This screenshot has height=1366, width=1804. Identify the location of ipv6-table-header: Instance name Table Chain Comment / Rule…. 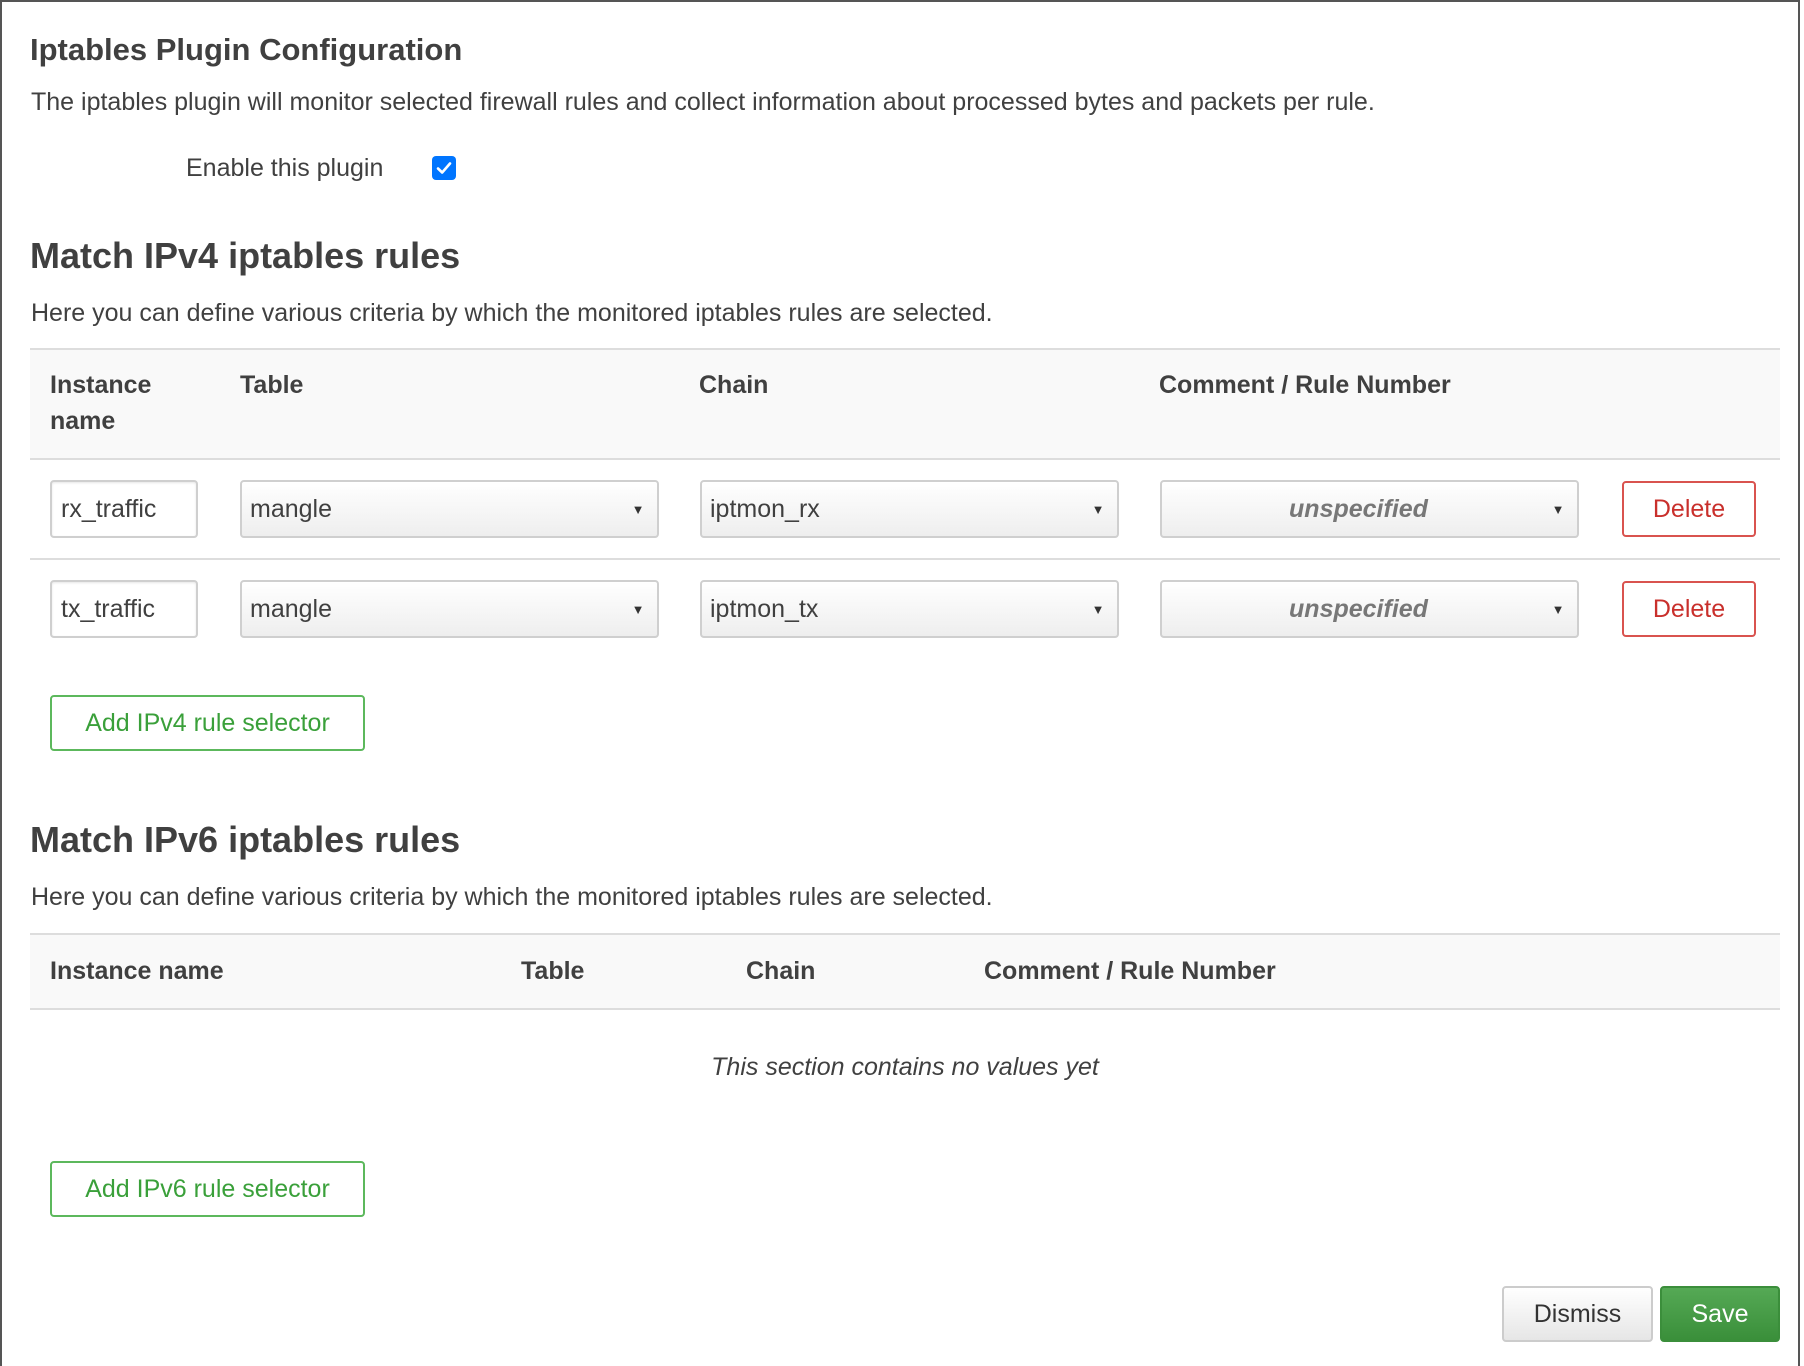
(905, 972).